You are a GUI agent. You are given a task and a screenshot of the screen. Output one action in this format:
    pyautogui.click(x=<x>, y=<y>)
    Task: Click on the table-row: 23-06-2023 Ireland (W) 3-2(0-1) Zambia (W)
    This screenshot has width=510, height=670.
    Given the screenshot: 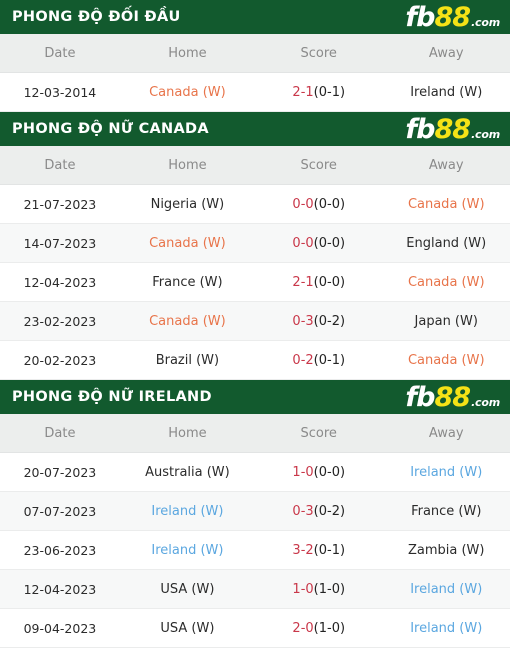 What is the action you would take?
    pyautogui.click(x=255, y=550)
    